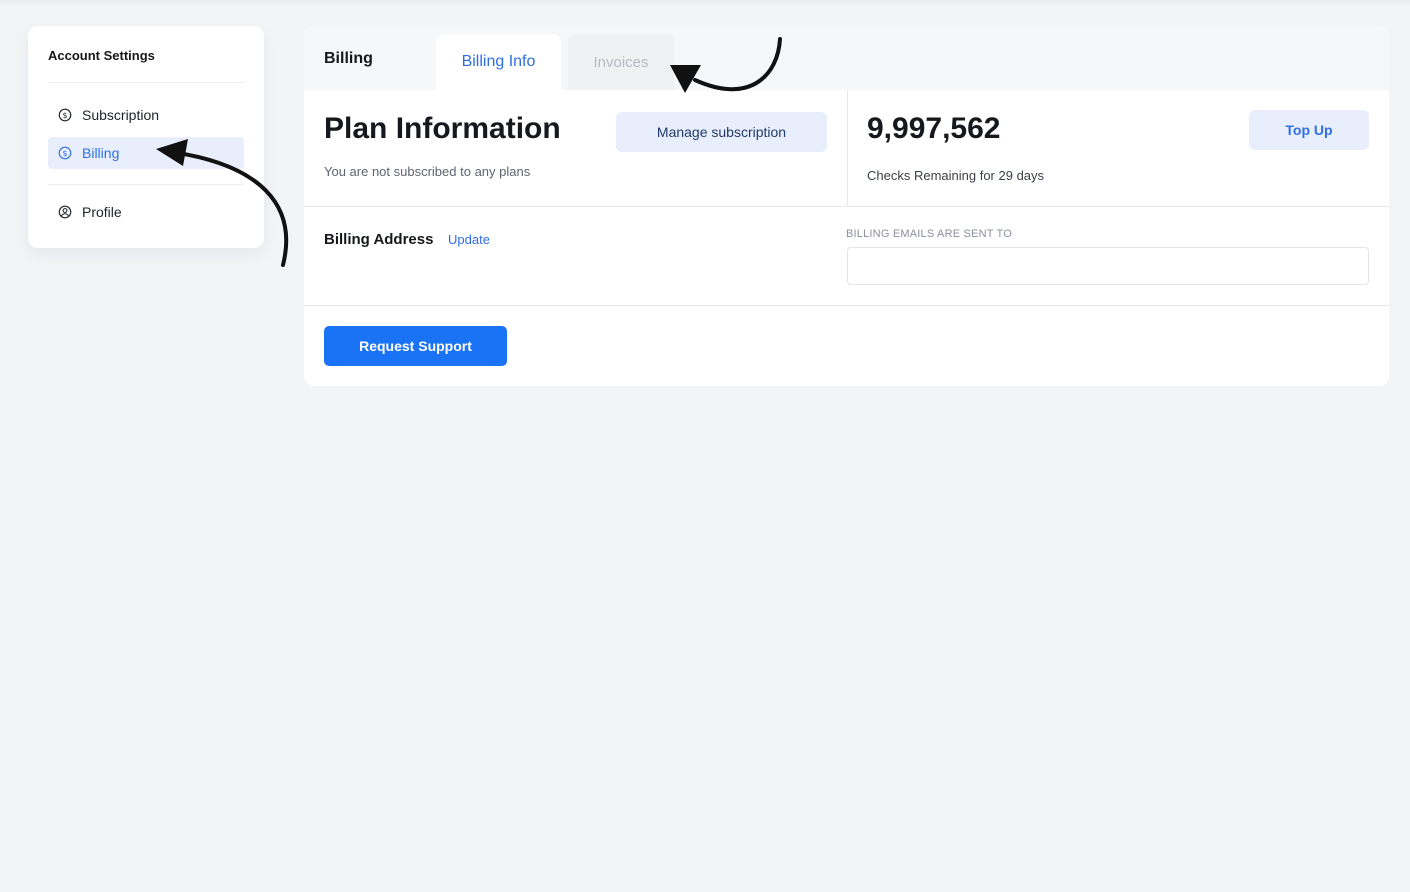 Image resolution: width=1410 pixels, height=892 pixels. Describe the element at coordinates (1309, 130) in the screenshot. I see `top-up-button: Top Up` at that location.